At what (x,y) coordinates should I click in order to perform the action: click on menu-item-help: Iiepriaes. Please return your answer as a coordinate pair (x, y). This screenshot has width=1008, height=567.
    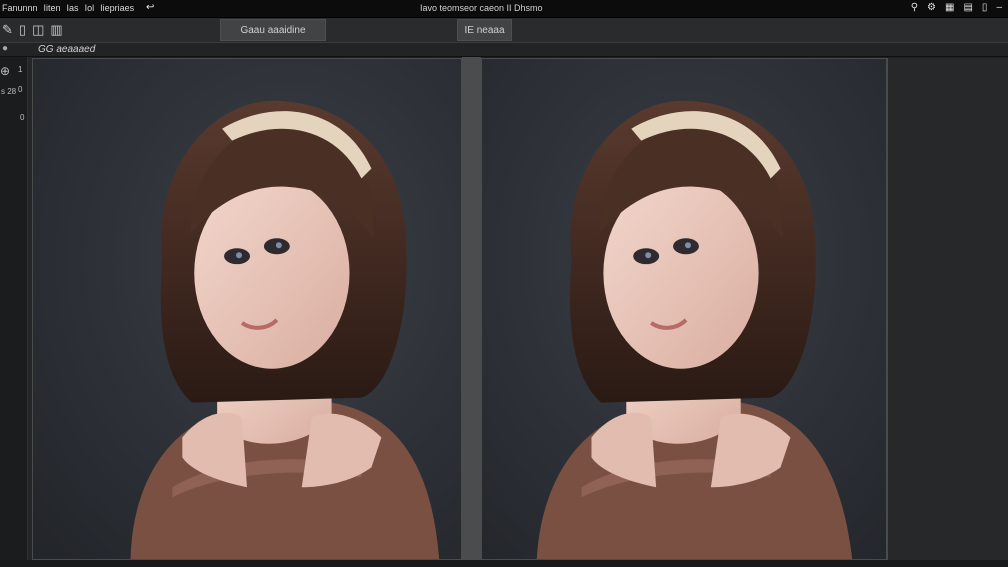
    Looking at the image, I should click on (117, 8).